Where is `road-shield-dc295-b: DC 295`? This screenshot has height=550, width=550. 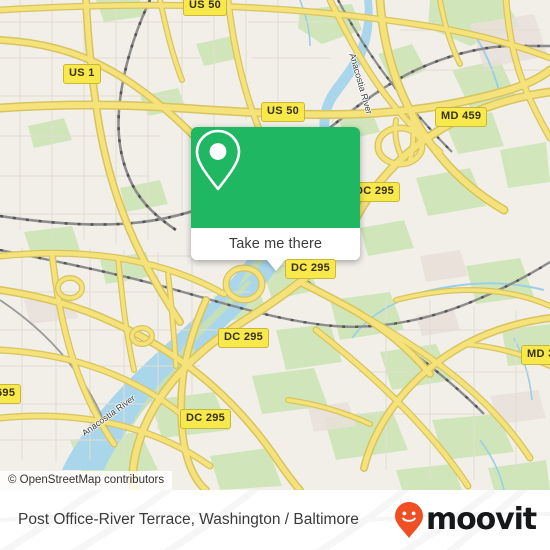 road-shield-dc295-b: DC 295 is located at coordinates (311, 269).